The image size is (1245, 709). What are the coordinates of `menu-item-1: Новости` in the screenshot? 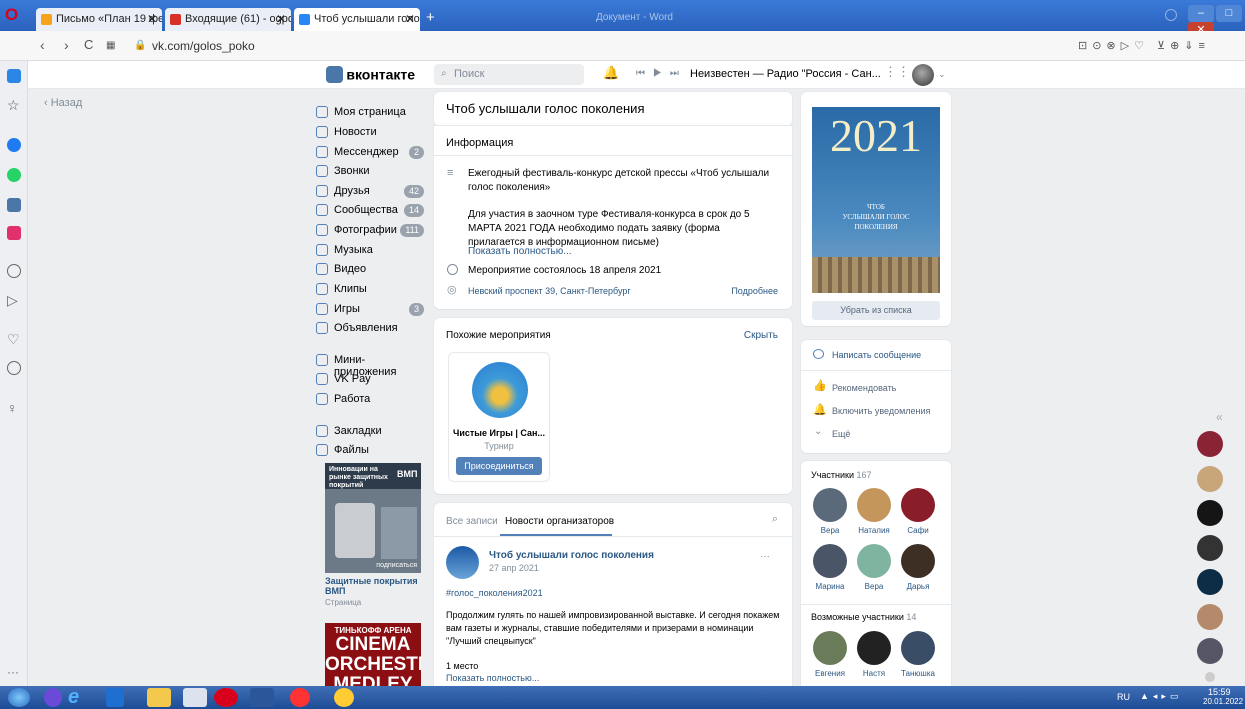 It's located at (368, 133).